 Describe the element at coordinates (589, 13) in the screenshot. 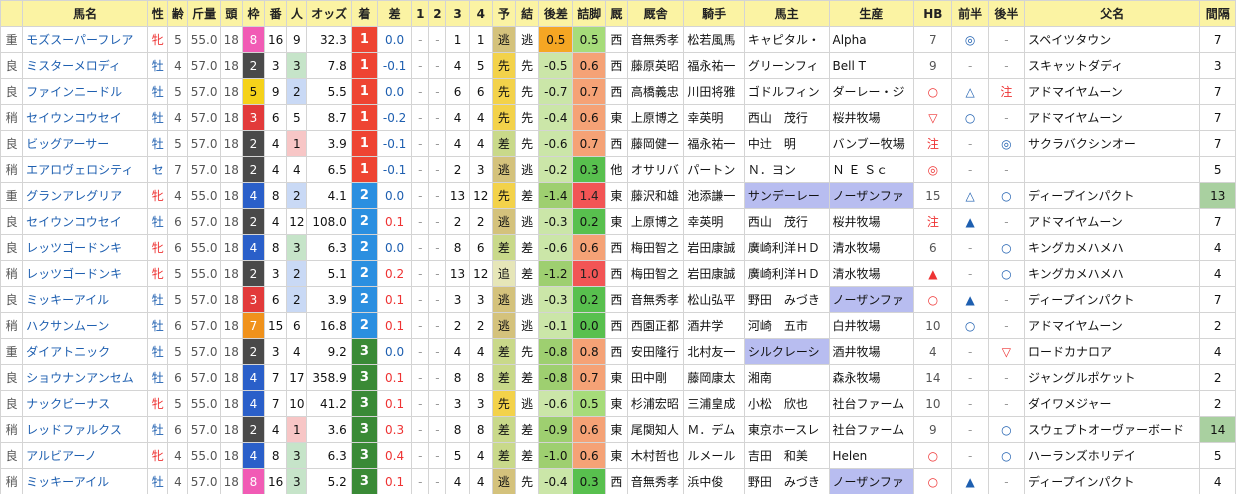

I see `header-cell: 詰脚` at that location.